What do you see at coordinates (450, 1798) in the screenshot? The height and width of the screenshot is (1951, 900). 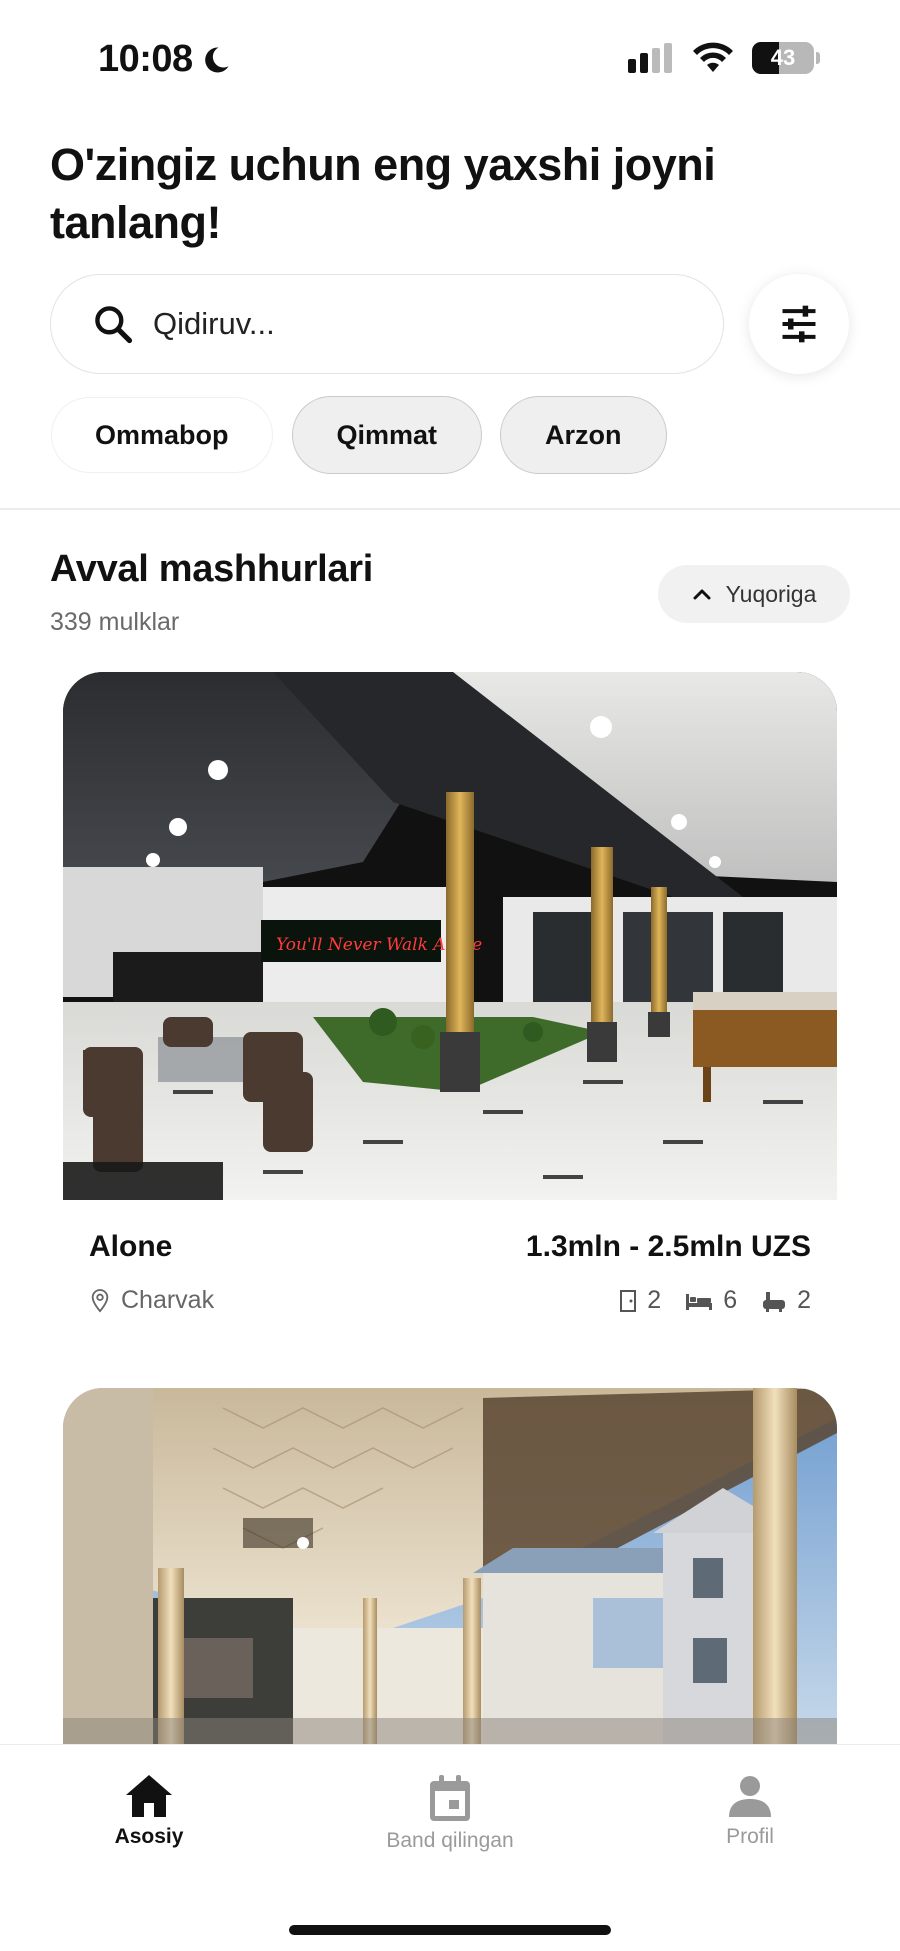 I see `calendar-icon` at bounding box center [450, 1798].